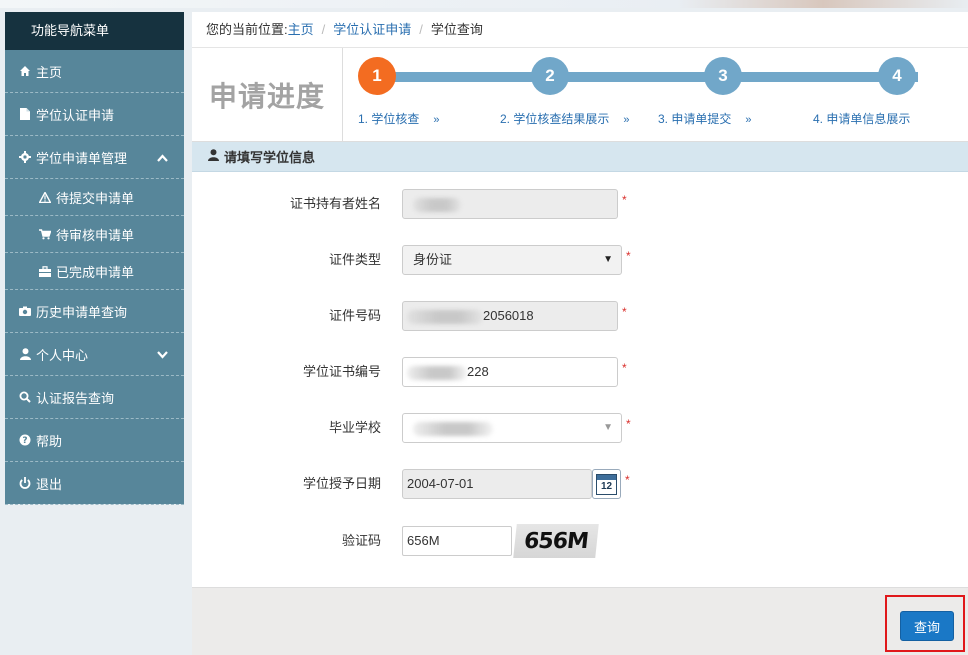 This screenshot has height=655, width=968. I want to click on step-arrow: », so click(748, 120).